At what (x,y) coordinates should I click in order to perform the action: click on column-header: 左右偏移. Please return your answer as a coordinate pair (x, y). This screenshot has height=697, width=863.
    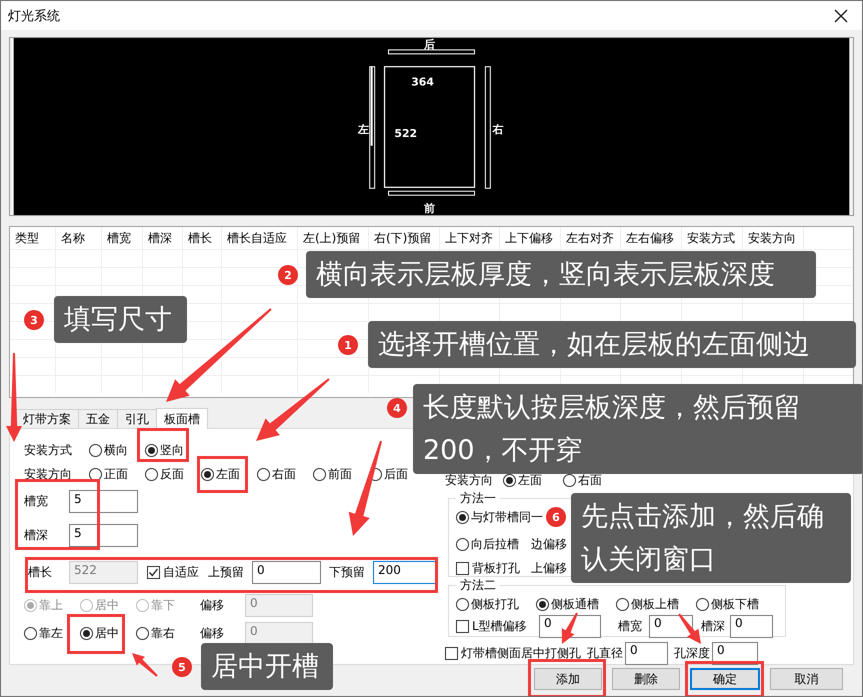
    Looking at the image, I should click on (651, 238).